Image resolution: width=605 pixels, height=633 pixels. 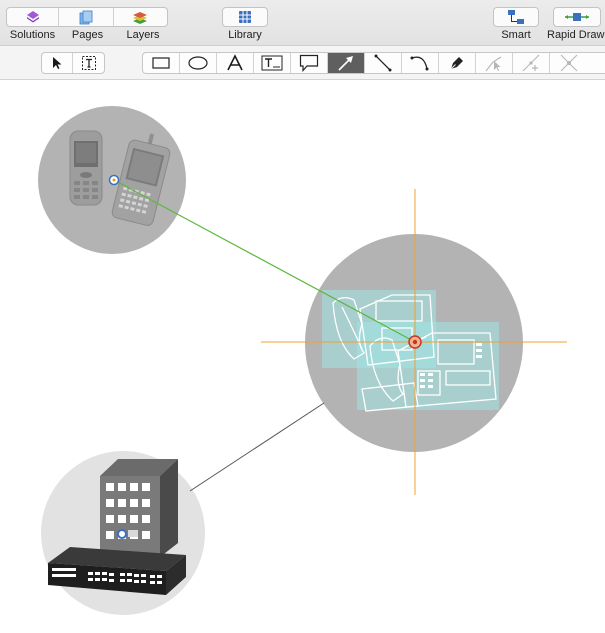 I want to click on add-point-icon, so click(x=531, y=63).